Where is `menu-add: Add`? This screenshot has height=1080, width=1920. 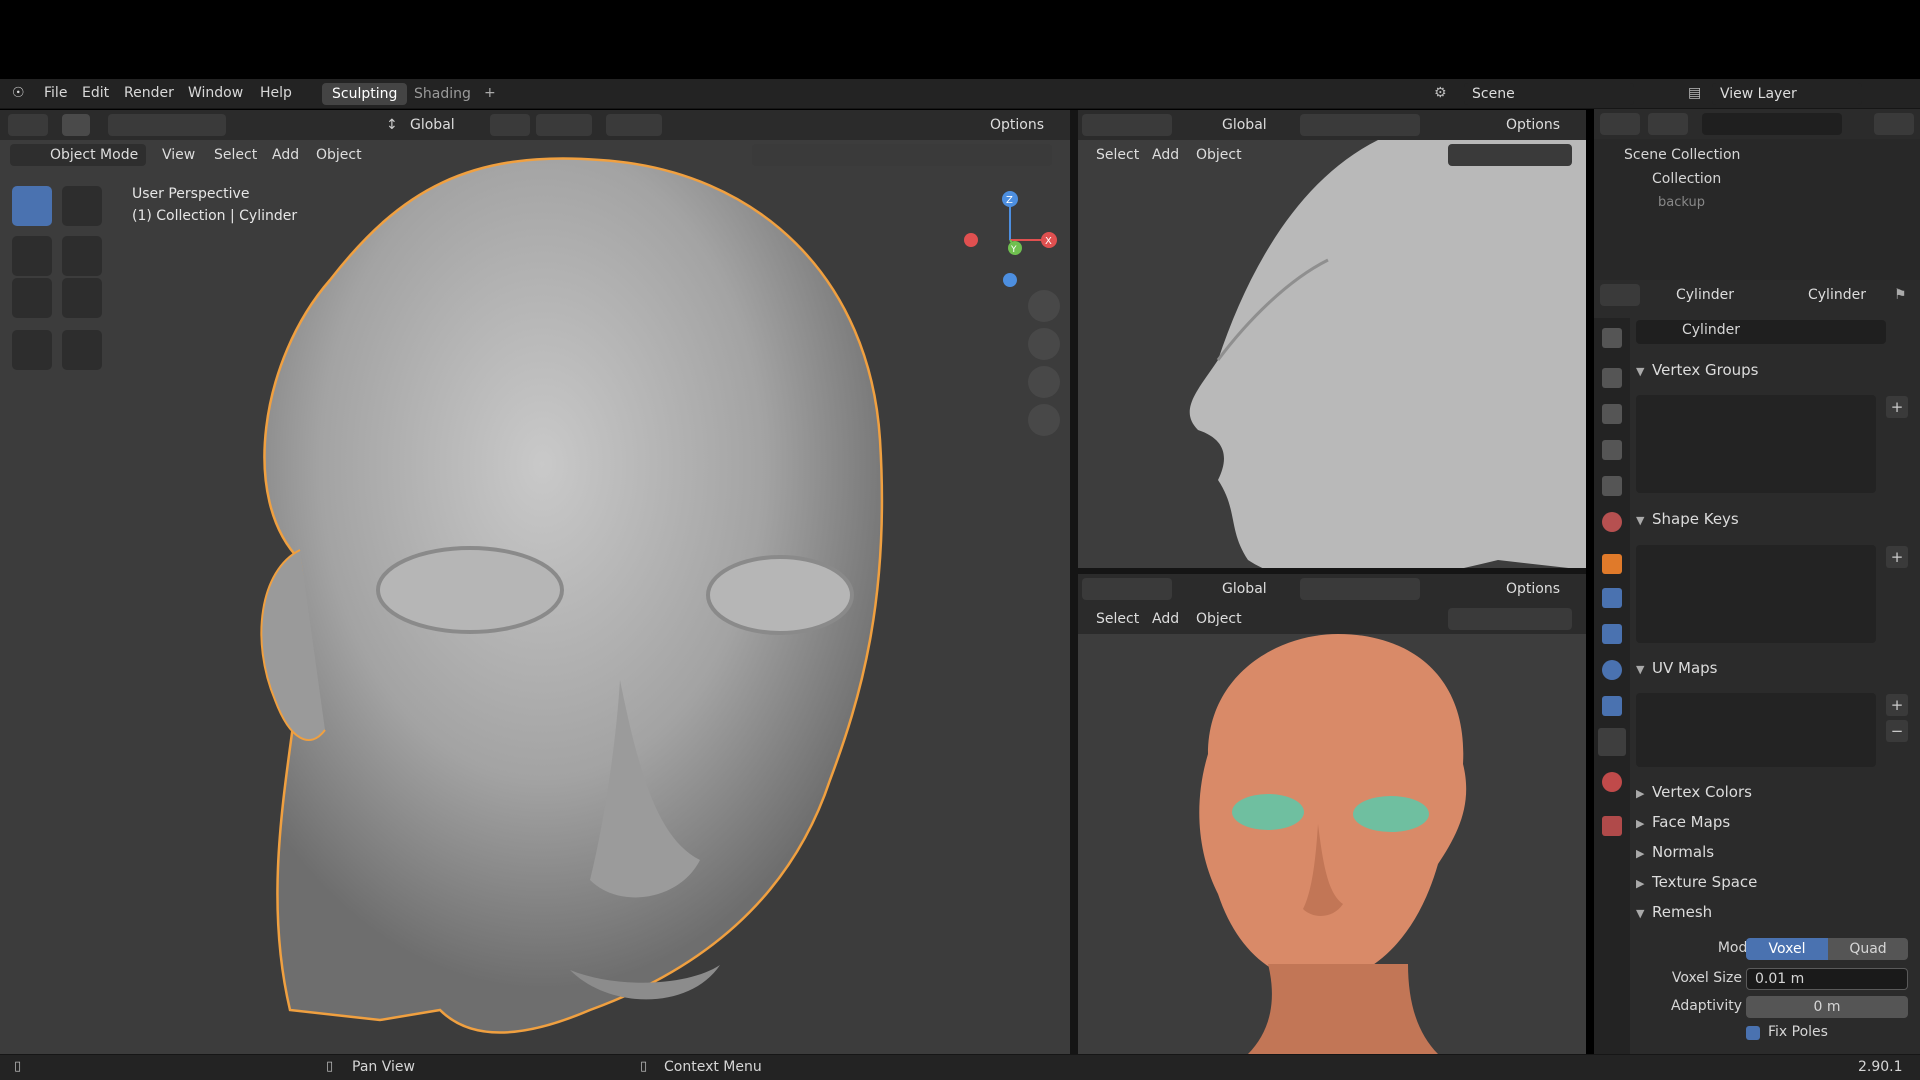
menu-add: Add is located at coordinates (285, 155).